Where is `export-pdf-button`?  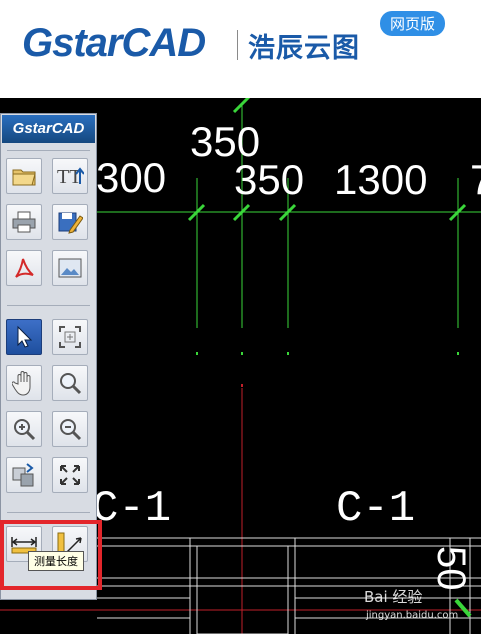 export-pdf-button is located at coordinates (24, 268).